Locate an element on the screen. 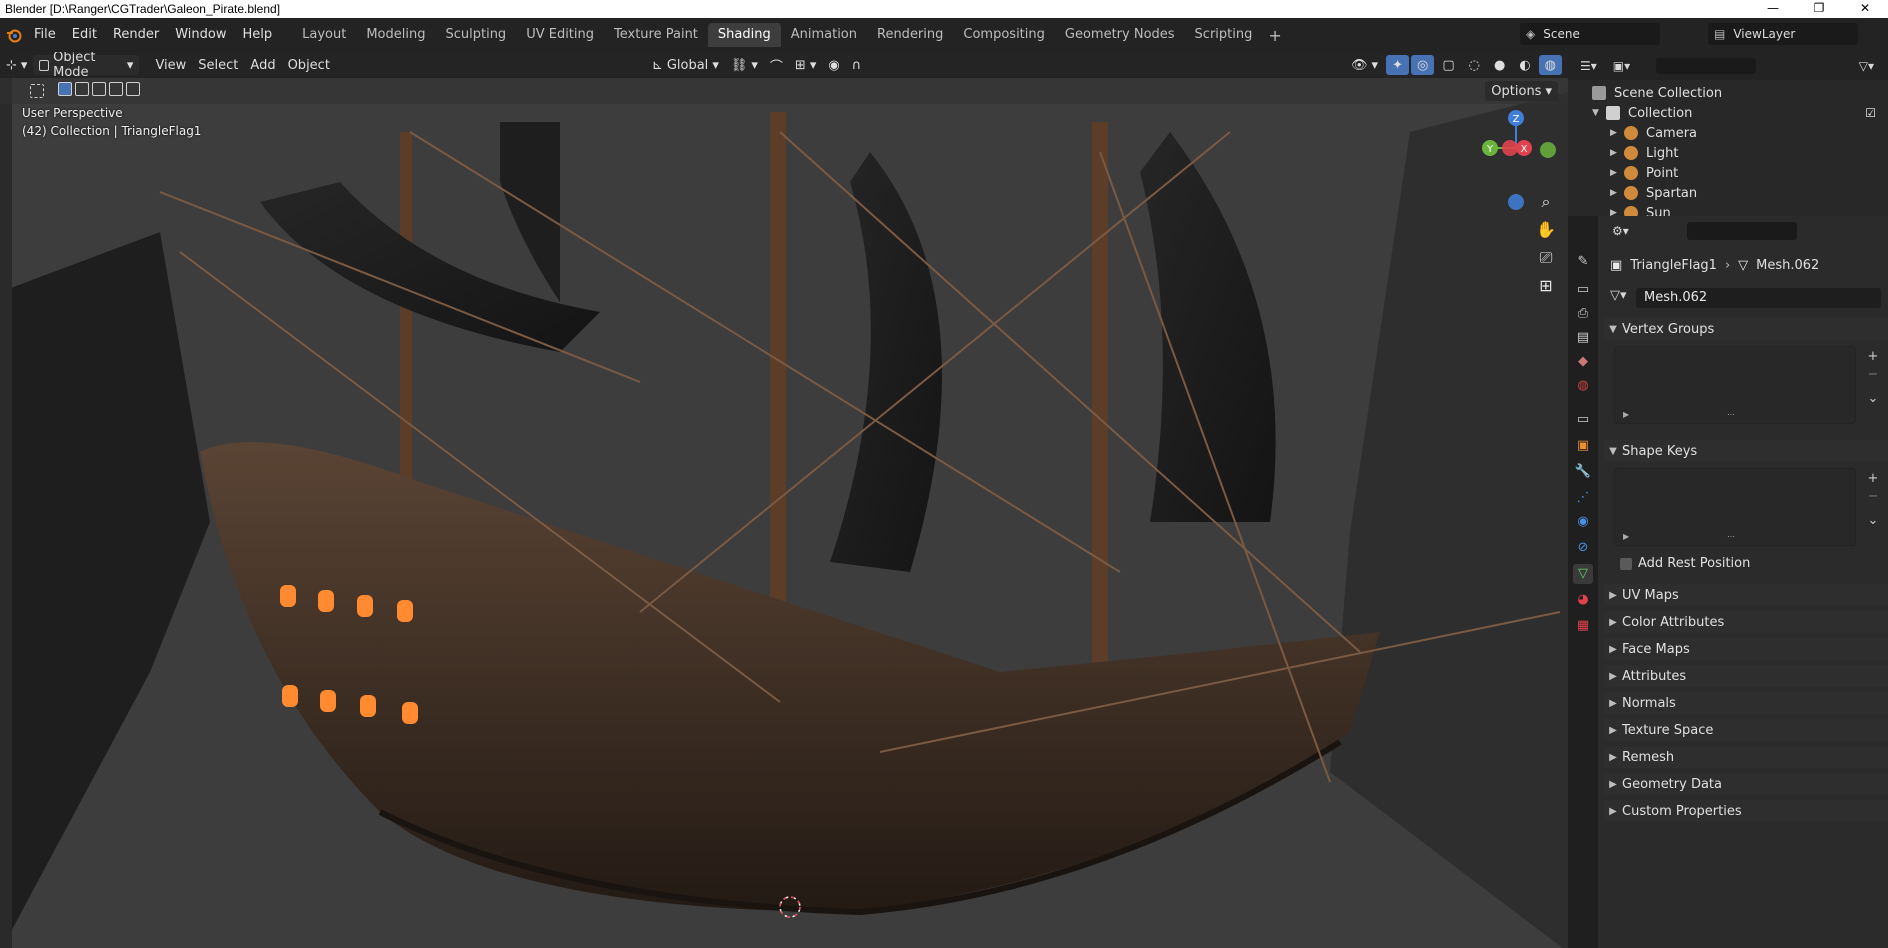 Image resolution: width=1888 pixels, height=948 pixels. gizmo-toggle-button: ✦ is located at coordinates (1397, 65).